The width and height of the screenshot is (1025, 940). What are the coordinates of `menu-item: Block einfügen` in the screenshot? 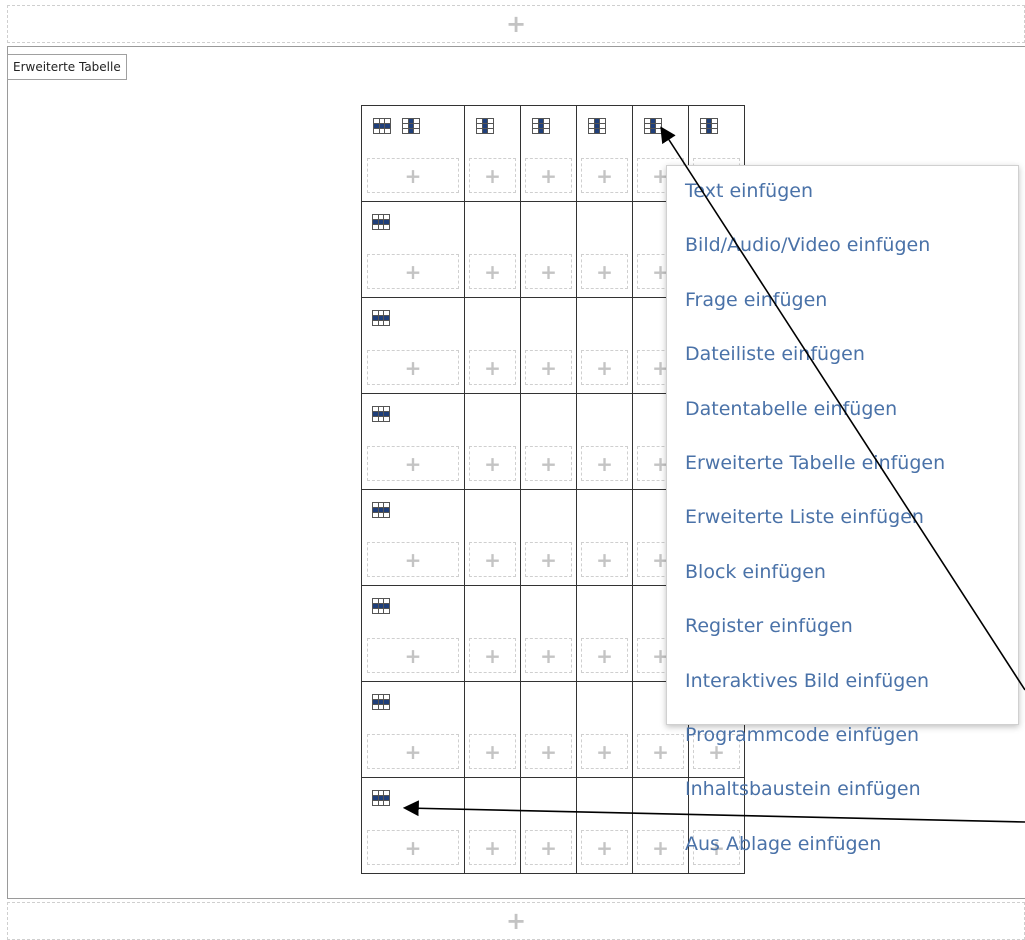 It's located at (755, 572).